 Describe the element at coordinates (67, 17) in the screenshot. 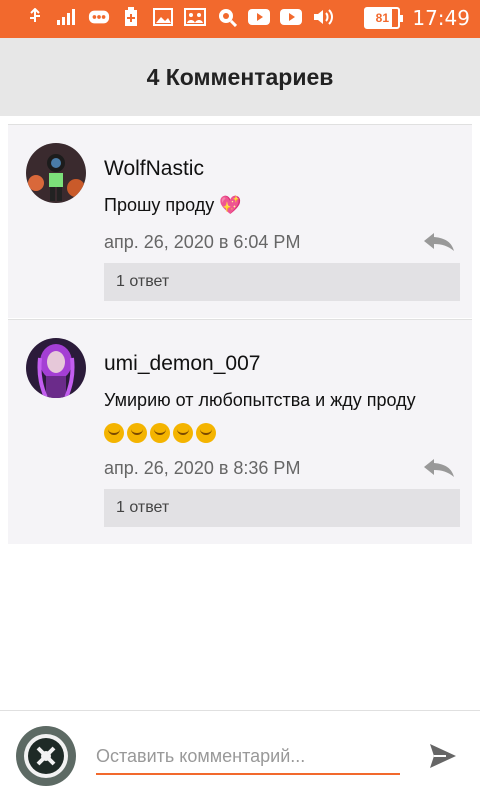

I see `signal-icon` at that location.